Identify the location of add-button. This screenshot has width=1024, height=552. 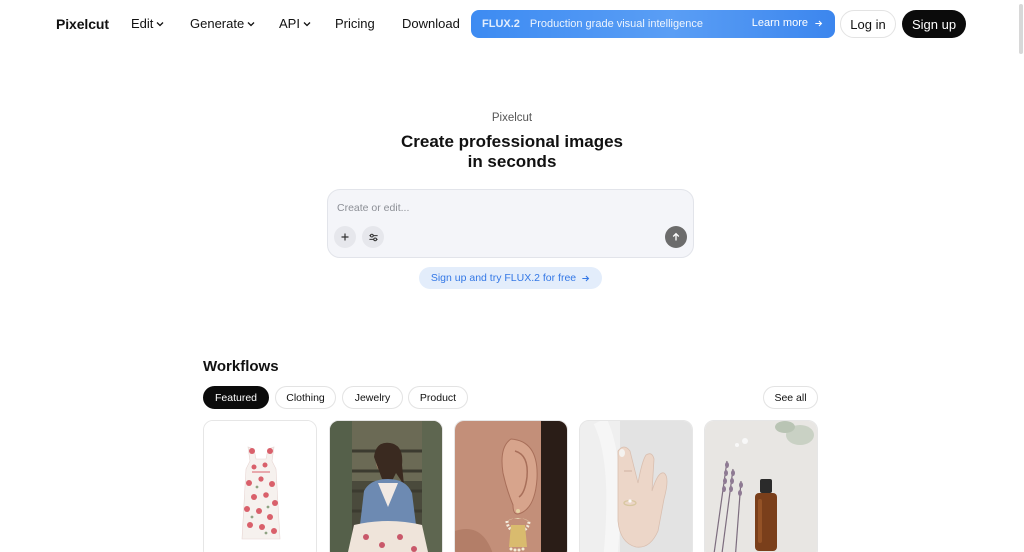
(345, 237).